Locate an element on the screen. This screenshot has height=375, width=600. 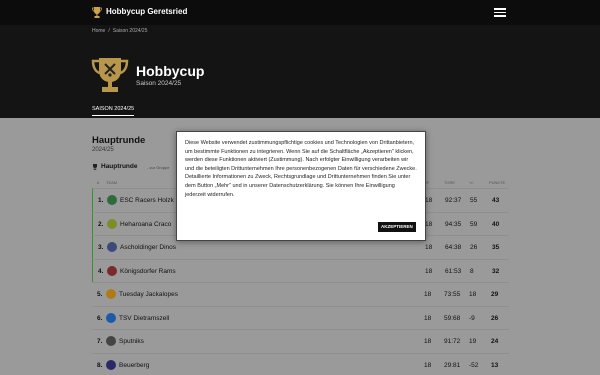
header-points: PUNKTE is located at coordinates (497, 182).